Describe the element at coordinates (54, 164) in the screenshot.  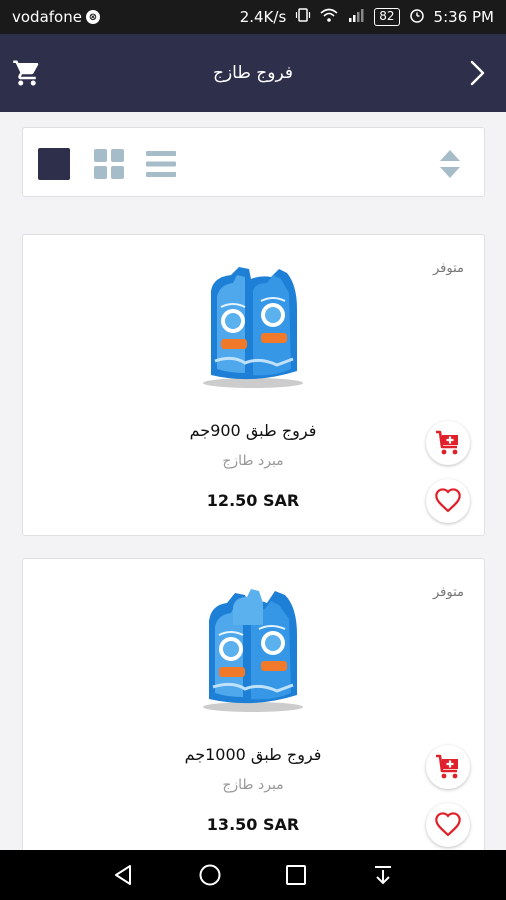
I see `single-view-button` at that location.